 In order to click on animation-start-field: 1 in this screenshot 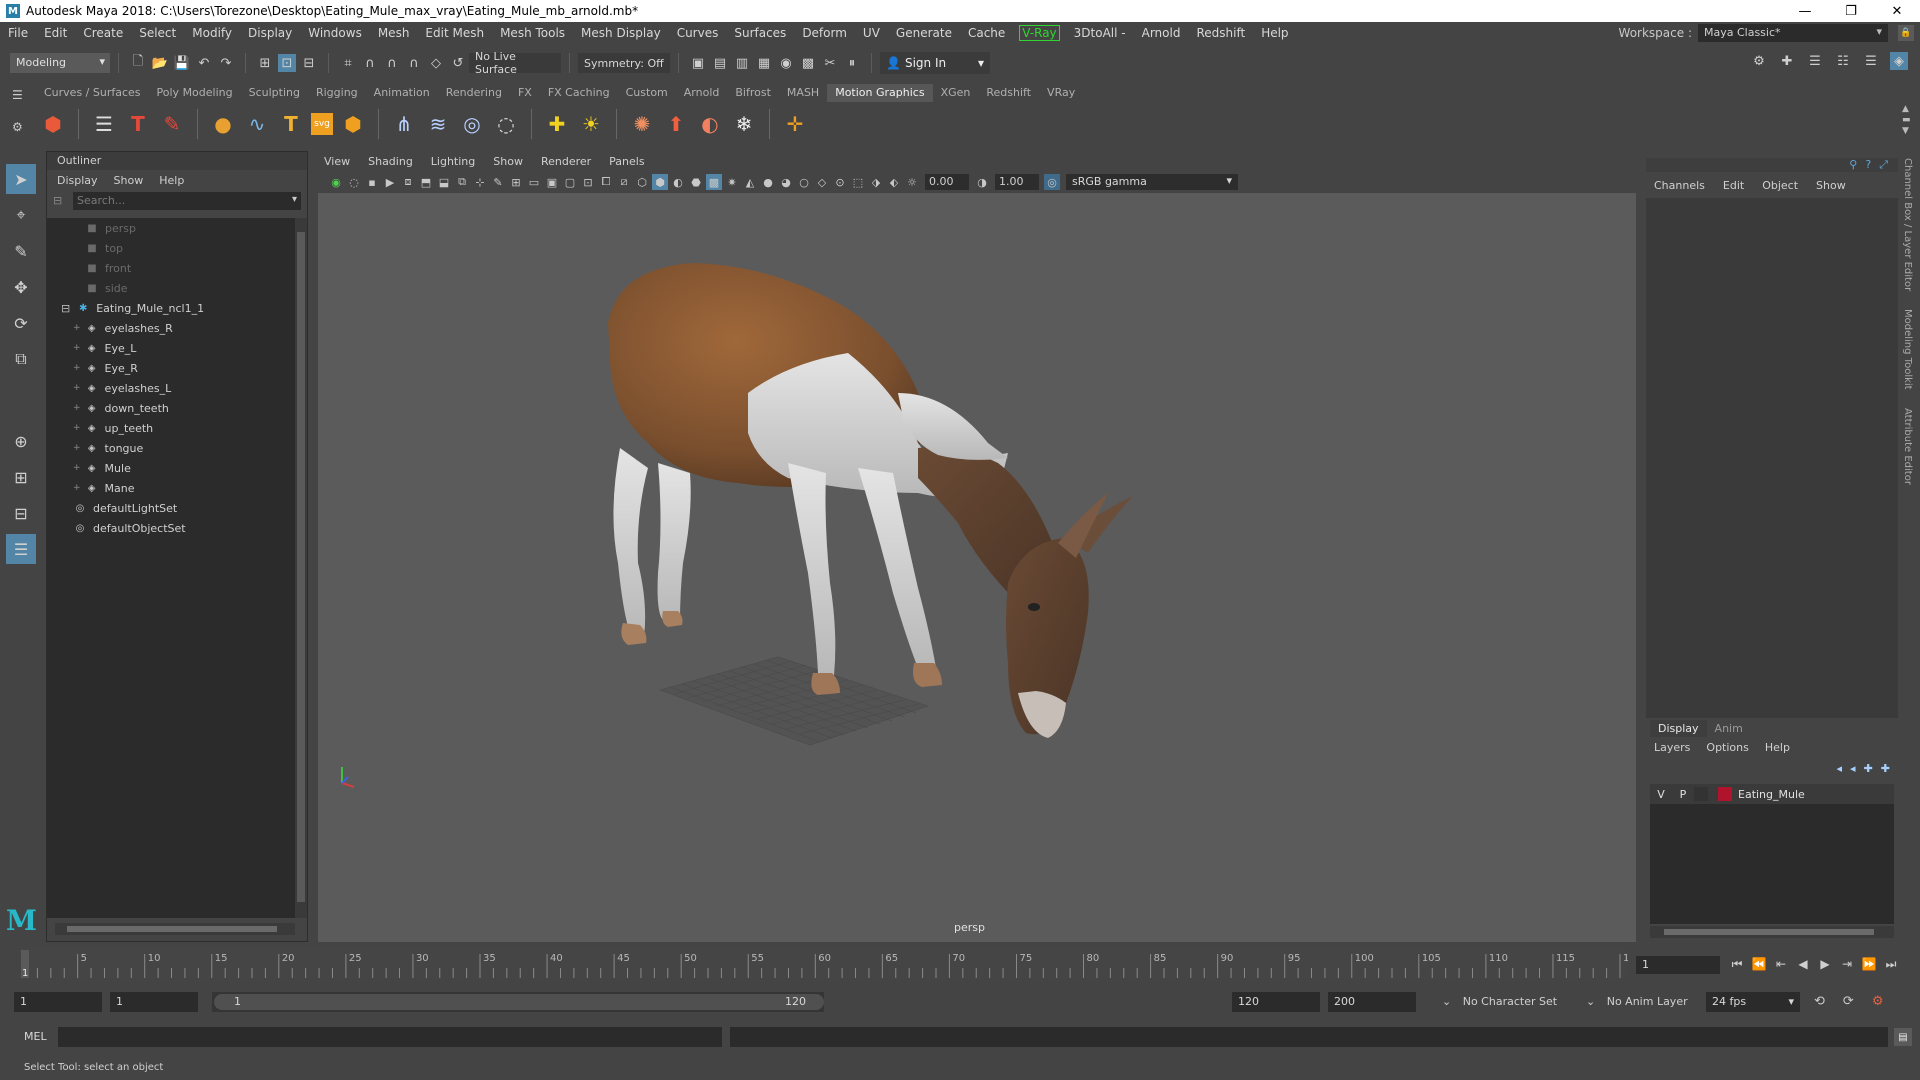, I will do `click(58, 1002)`.